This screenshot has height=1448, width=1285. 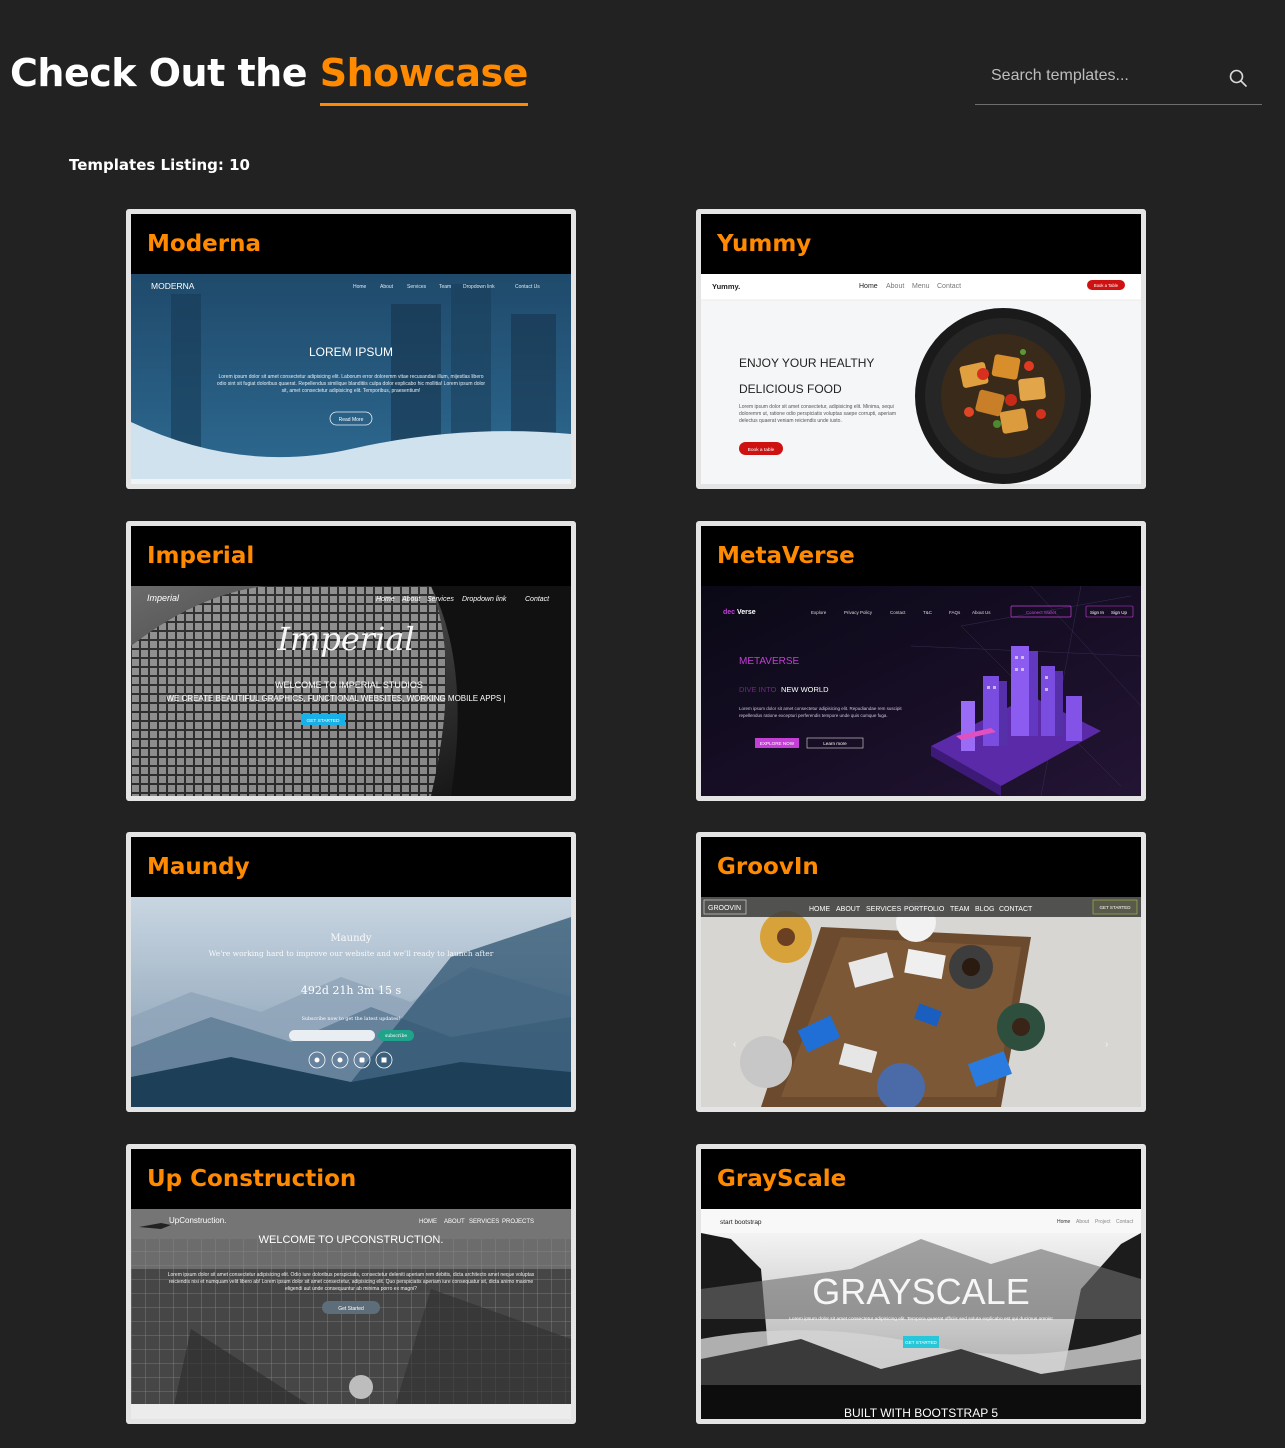 I want to click on preview-script-title: Imperial, so click(x=345, y=639).